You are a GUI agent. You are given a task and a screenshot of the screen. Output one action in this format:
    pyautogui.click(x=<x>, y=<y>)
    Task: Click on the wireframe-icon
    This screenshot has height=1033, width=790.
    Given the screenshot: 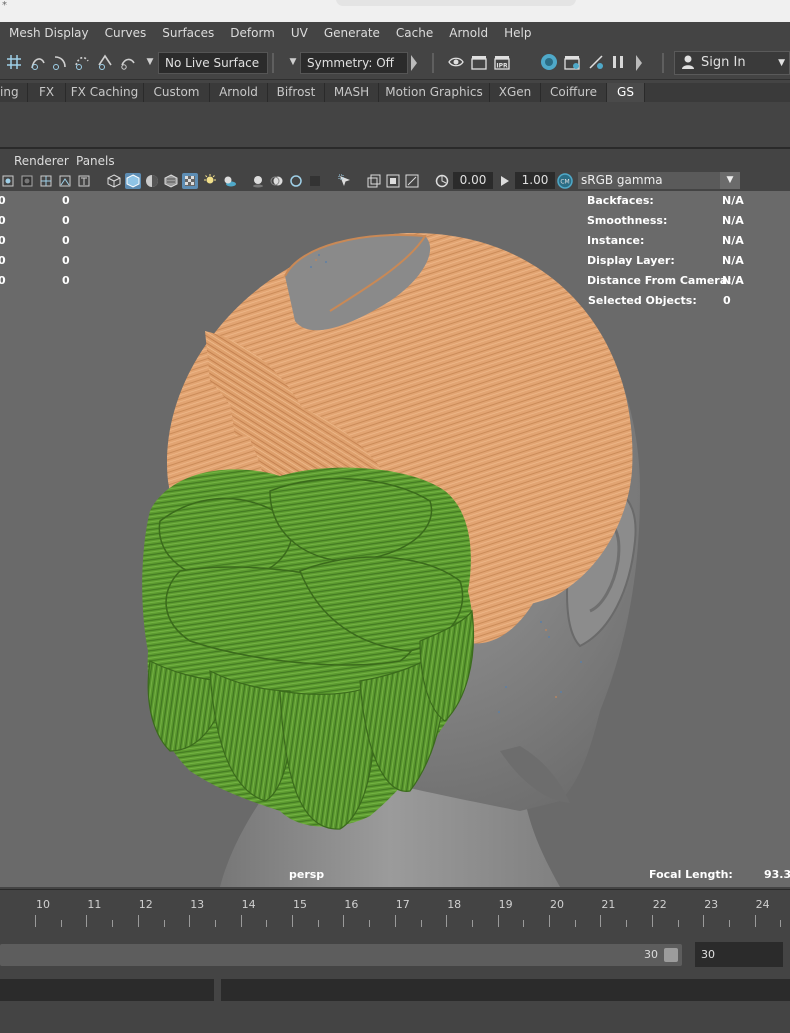 What is the action you would take?
    pyautogui.click(x=114, y=181)
    